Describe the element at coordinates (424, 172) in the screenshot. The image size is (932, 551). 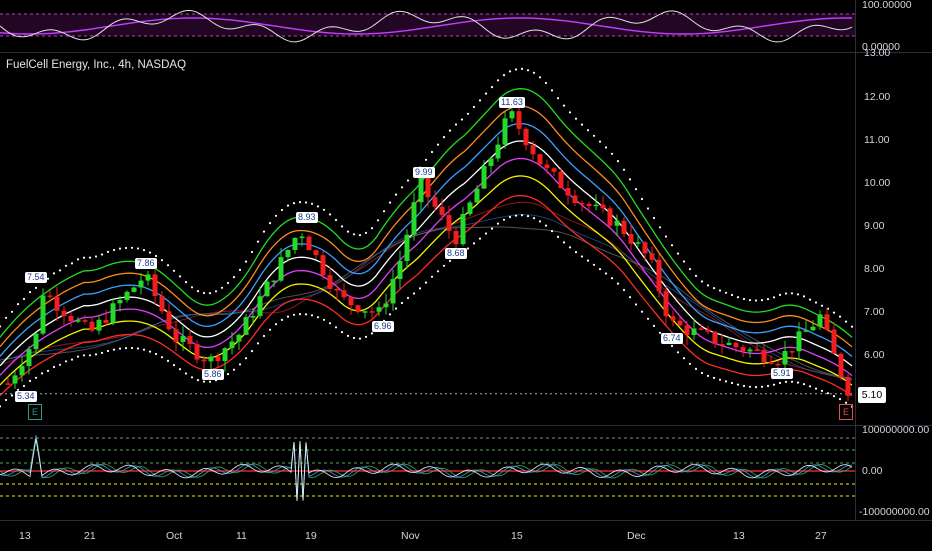
I see `price-label: 9.99` at that location.